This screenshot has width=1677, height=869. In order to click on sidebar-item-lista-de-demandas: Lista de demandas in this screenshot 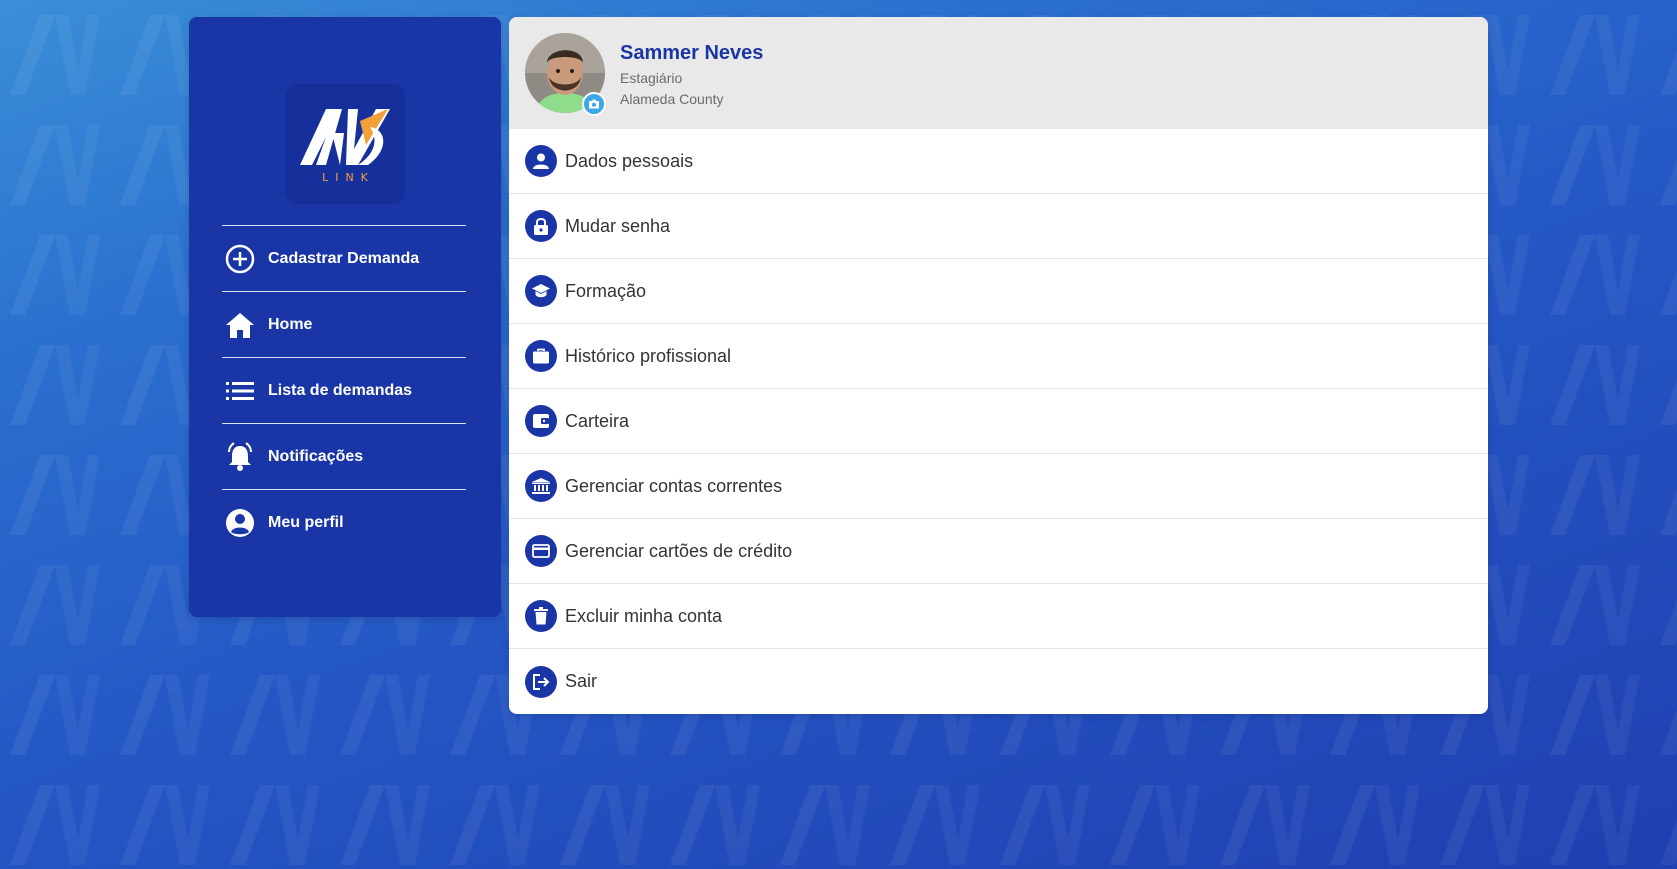, I will do `click(344, 390)`.